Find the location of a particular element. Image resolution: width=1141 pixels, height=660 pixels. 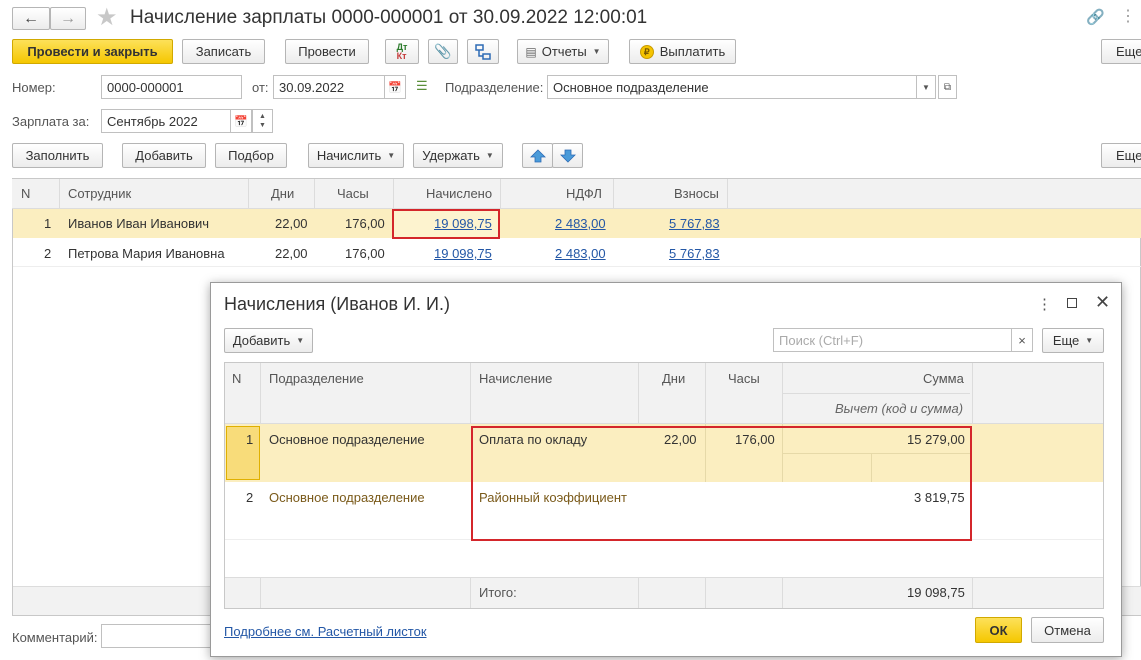

col-header-accrual: Начисление is located at coordinates (516, 378).